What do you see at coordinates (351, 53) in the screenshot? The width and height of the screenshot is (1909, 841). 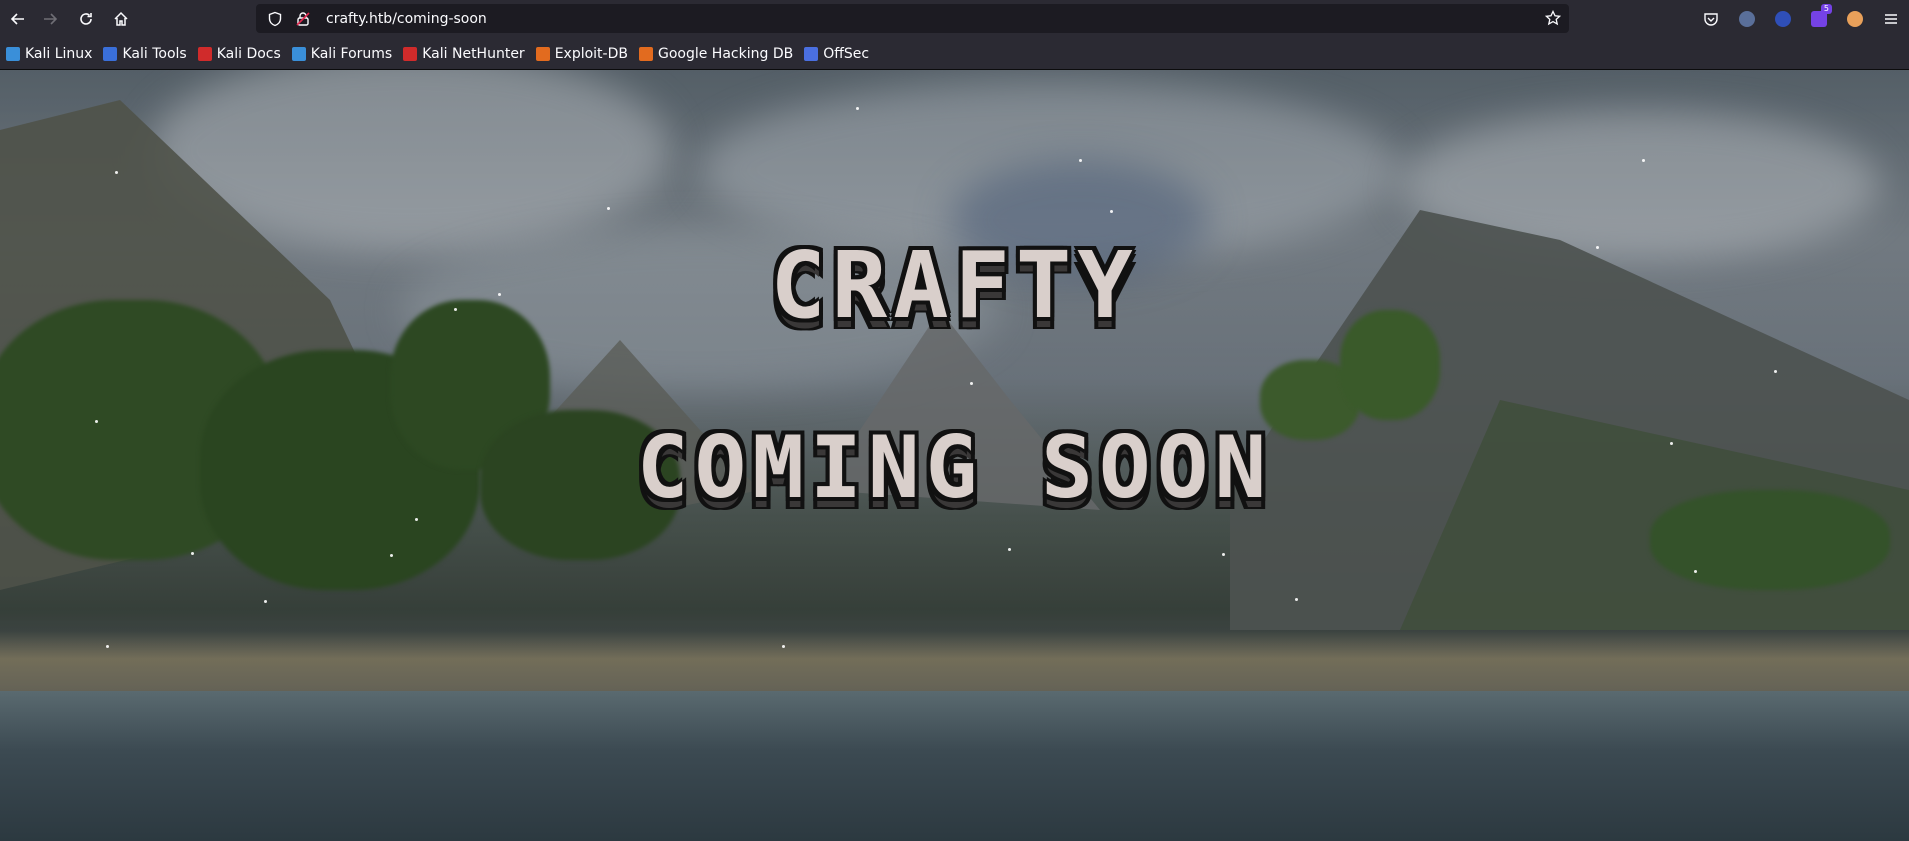 I see `bookmark-label: Kali Forums` at bounding box center [351, 53].